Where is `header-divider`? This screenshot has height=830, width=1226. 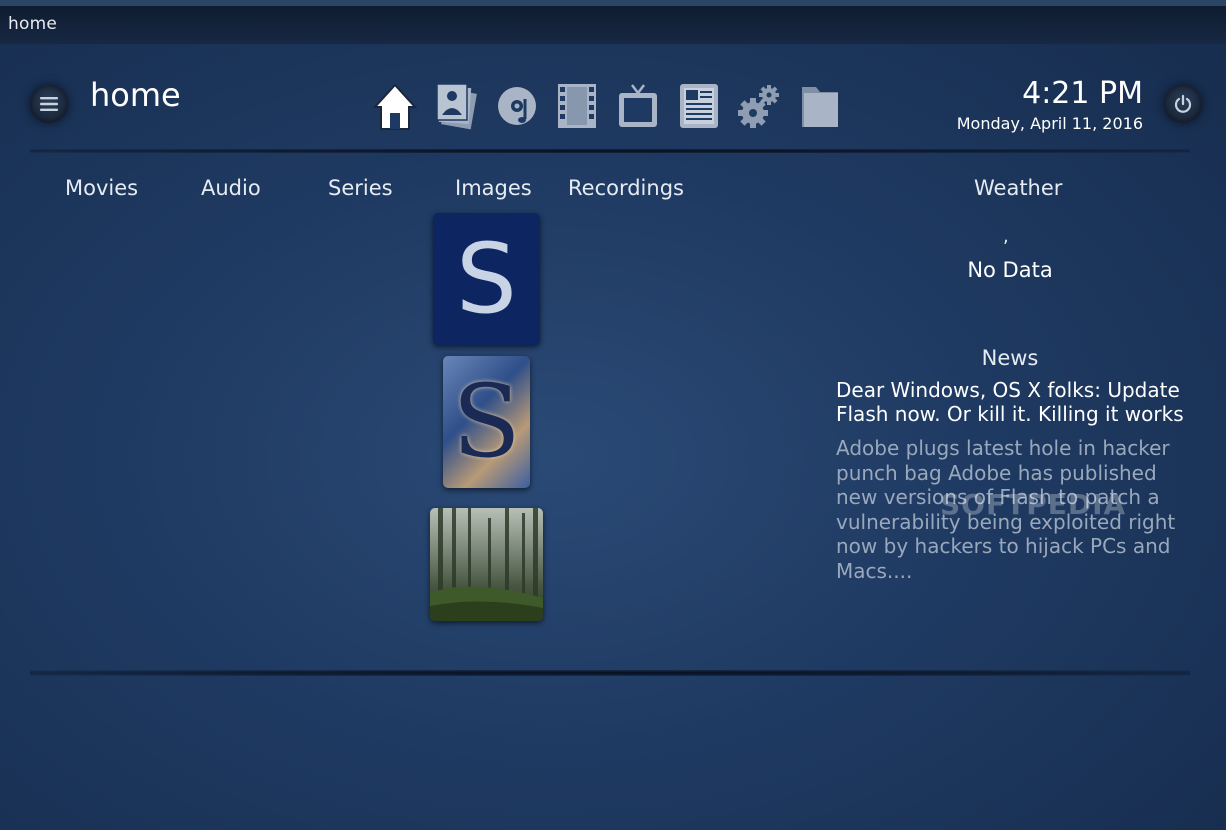
header-divider is located at coordinates (610, 151).